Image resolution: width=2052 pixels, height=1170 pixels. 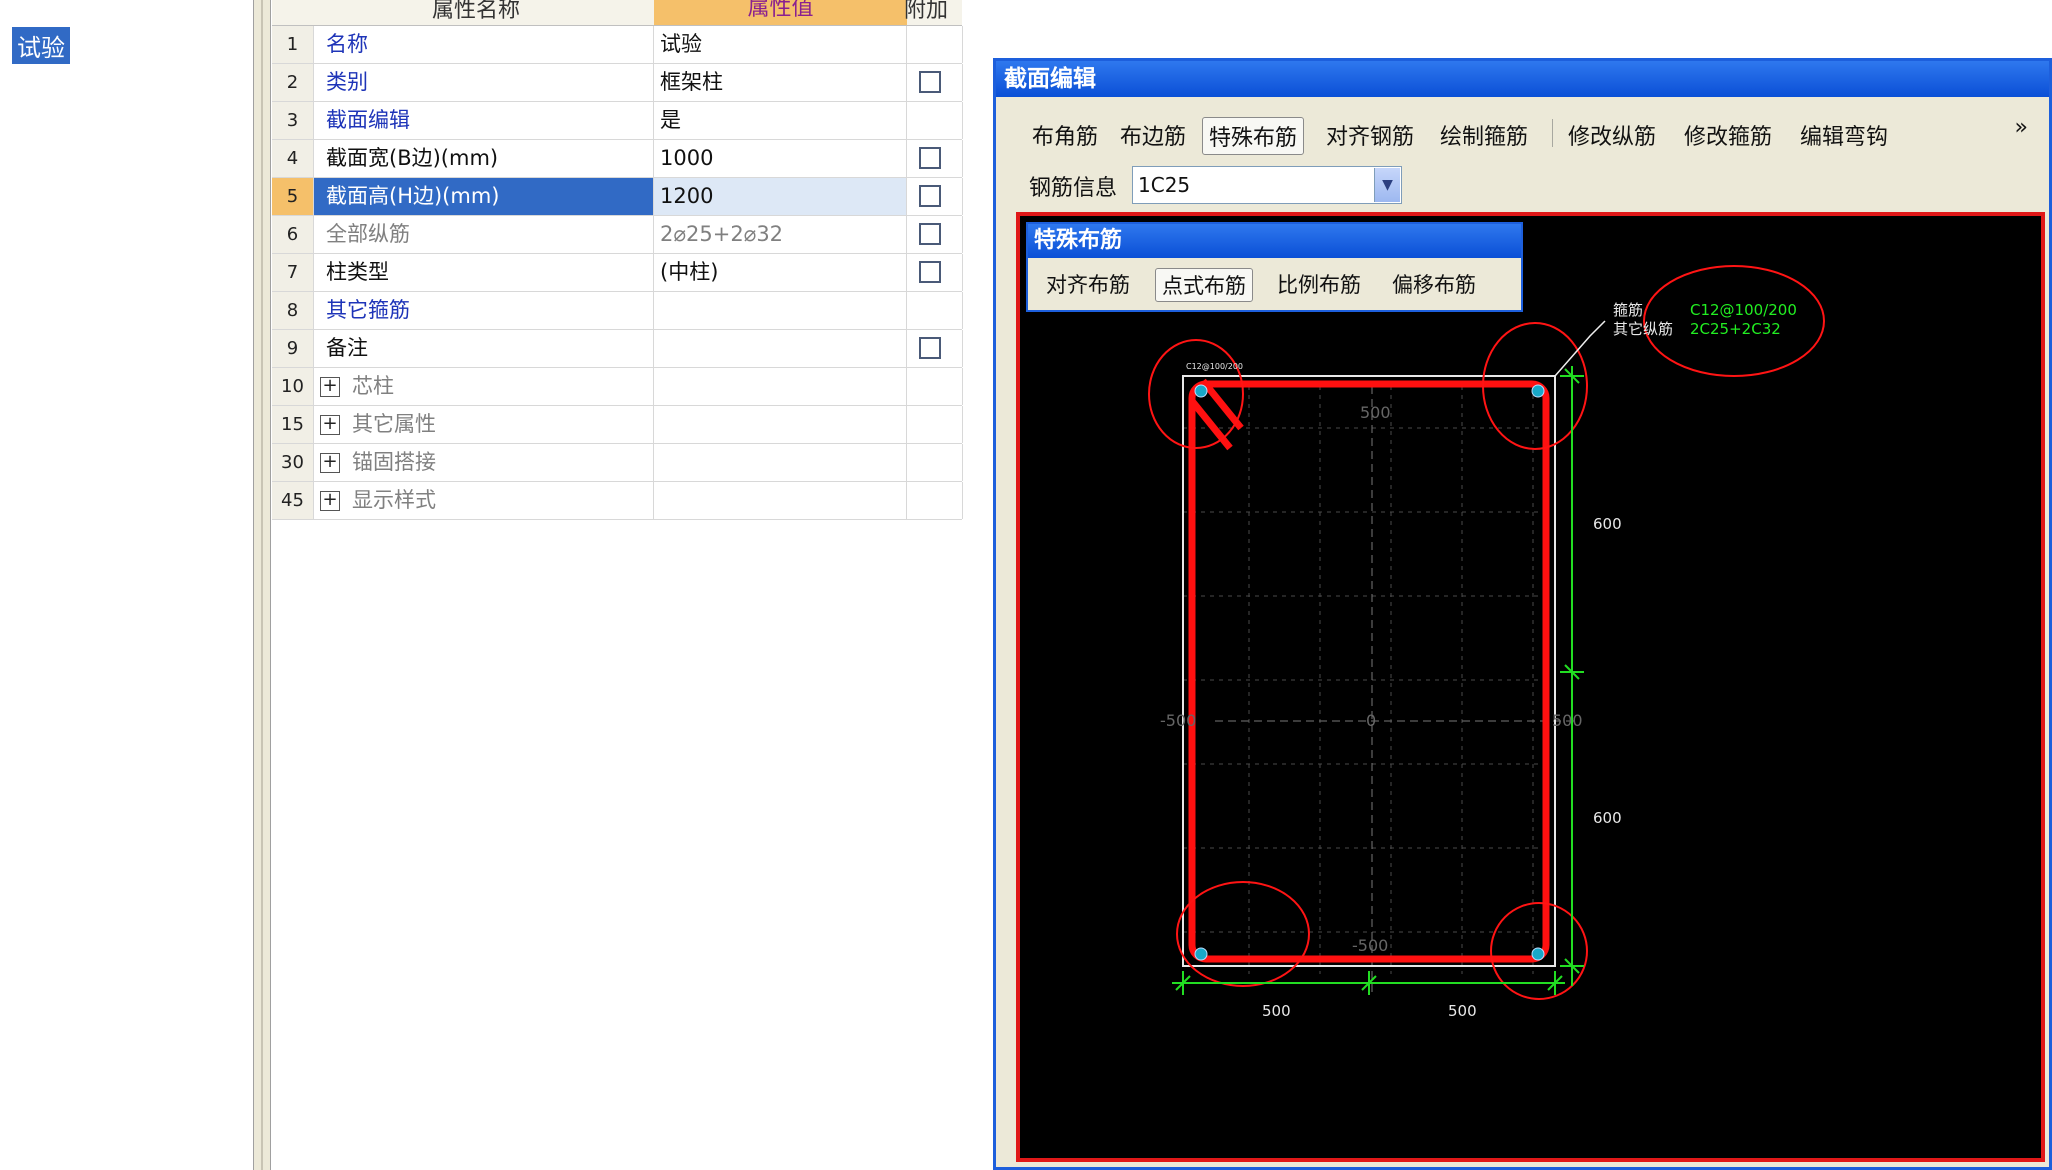 I want to click on row-number: 10, so click(x=293, y=386).